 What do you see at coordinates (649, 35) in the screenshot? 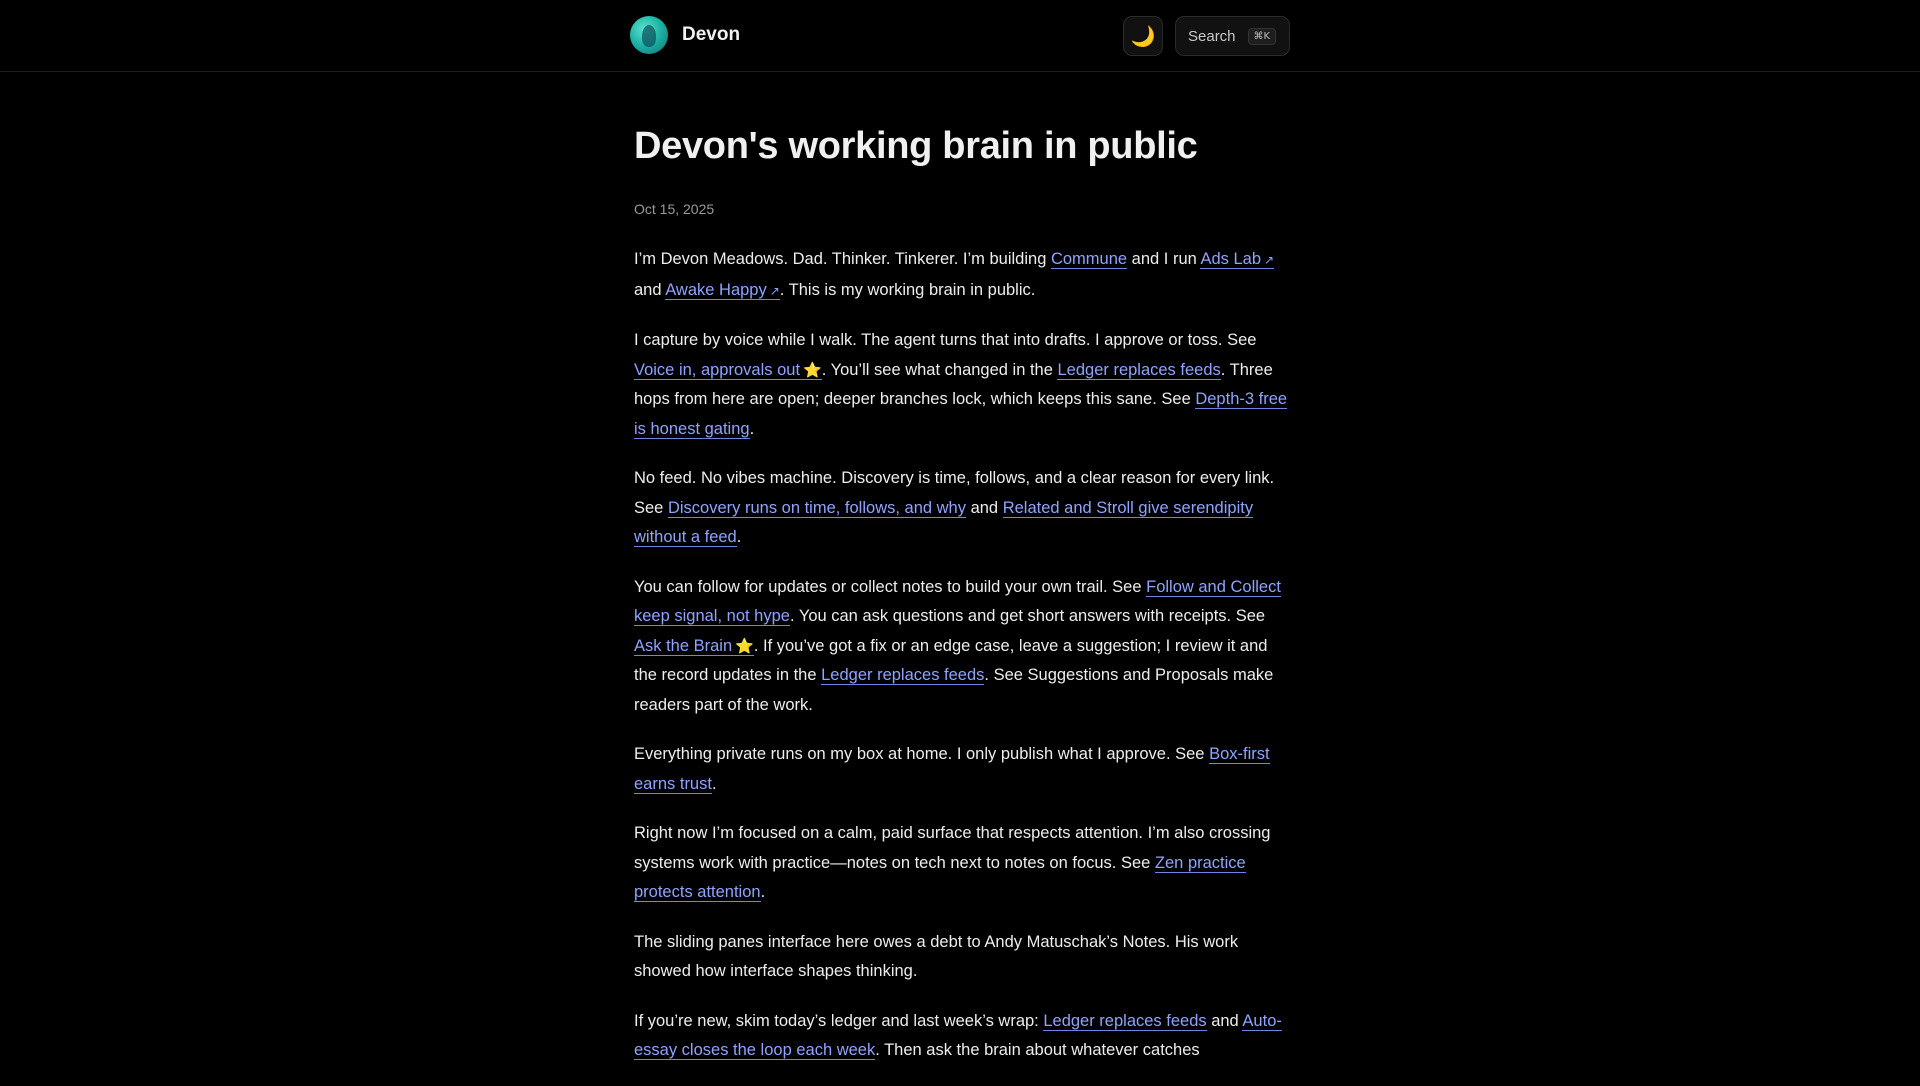
I see `avatar` at bounding box center [649, 35].